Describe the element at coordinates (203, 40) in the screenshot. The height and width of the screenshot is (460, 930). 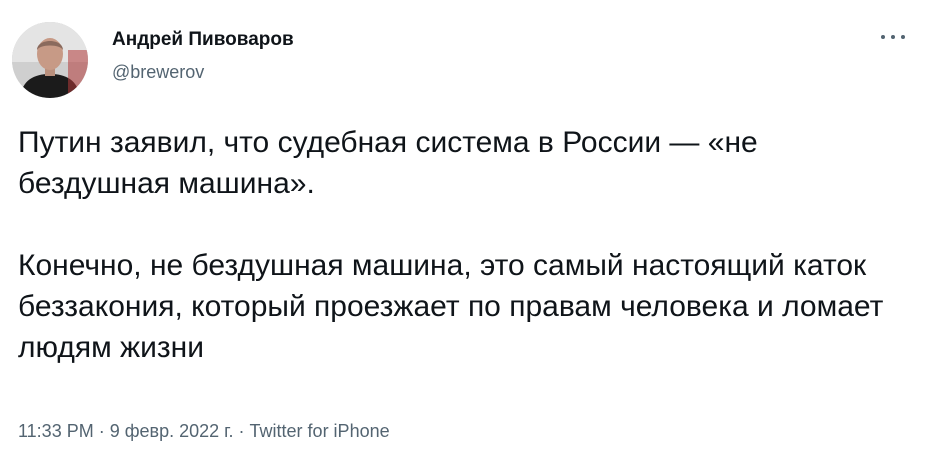
I see `author-display-name: Андрей Пивоваров` at that location.